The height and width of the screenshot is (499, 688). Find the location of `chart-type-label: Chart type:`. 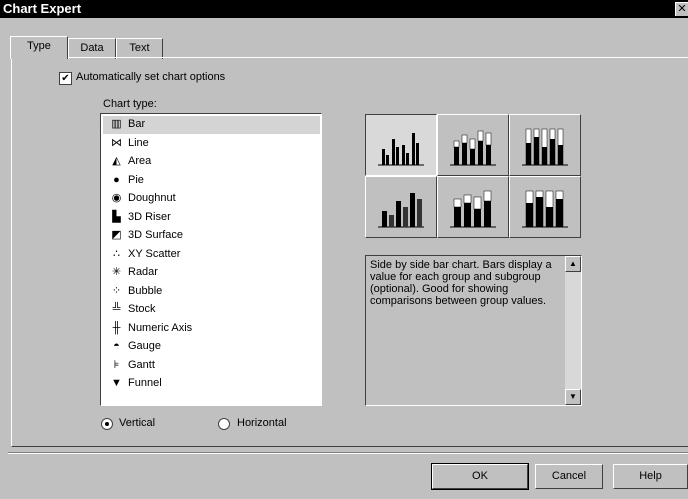

chart-type-label: Chart type: is located at coordinates (130, 104).